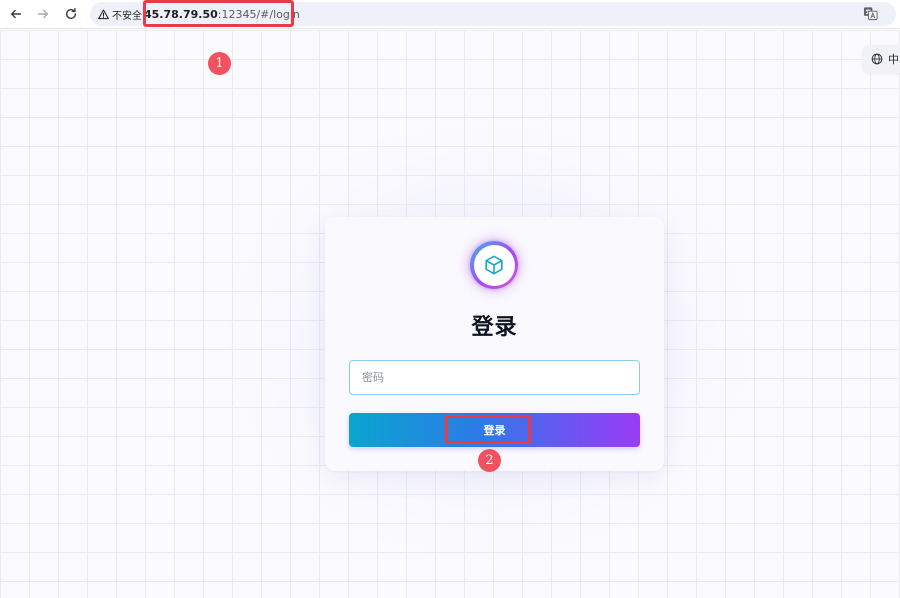 The width and height of the screenshot is (900, 598). I want to click on arrow-left-icon, so click(16, 14).